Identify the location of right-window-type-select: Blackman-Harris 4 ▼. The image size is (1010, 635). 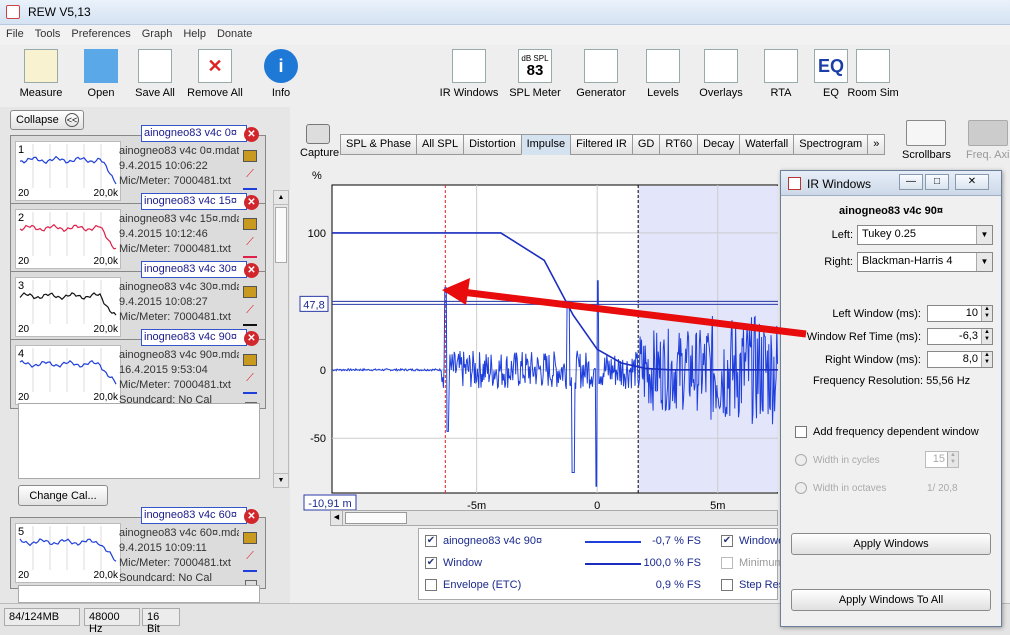
(925, 262).